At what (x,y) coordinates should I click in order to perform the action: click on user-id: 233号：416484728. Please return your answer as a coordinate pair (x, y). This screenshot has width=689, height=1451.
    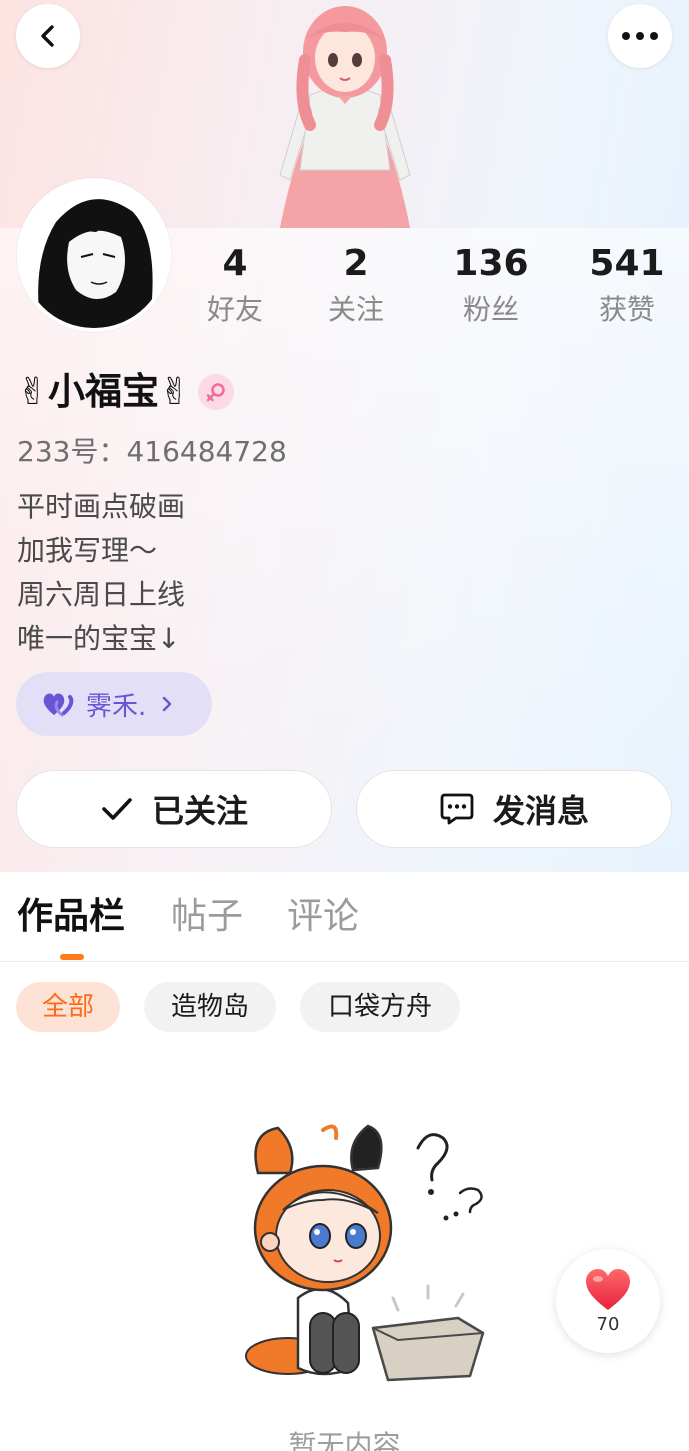
    Looking at the image, I should click on (152, 451).